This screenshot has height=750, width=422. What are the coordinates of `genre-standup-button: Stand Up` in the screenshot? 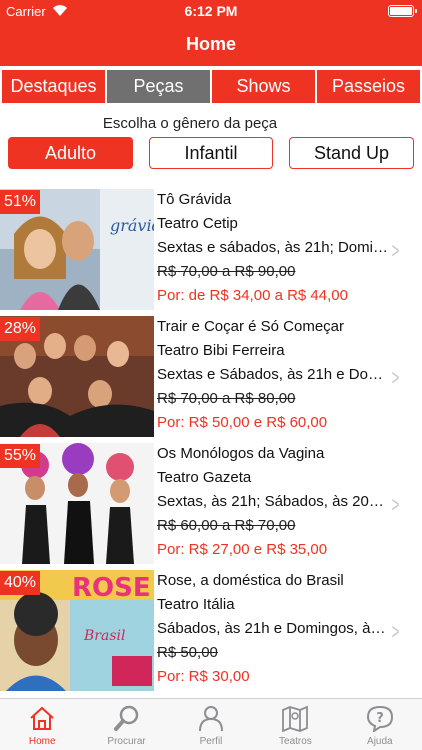 It's located at (351, 153).